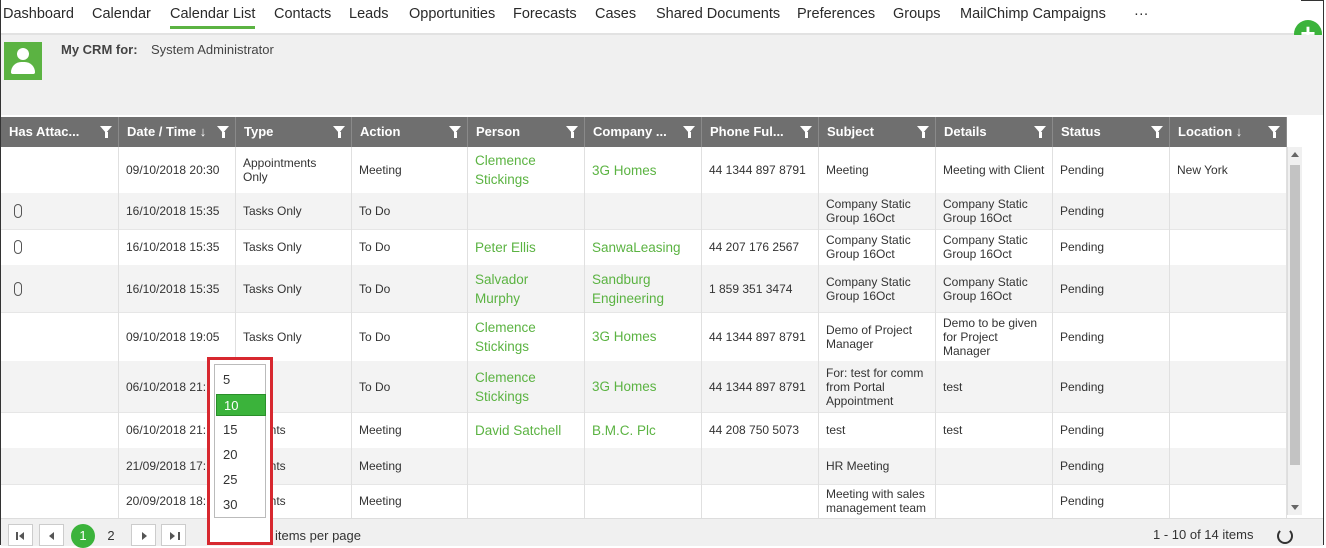  I want to click on page-size-option: 5, so click(241, 380).